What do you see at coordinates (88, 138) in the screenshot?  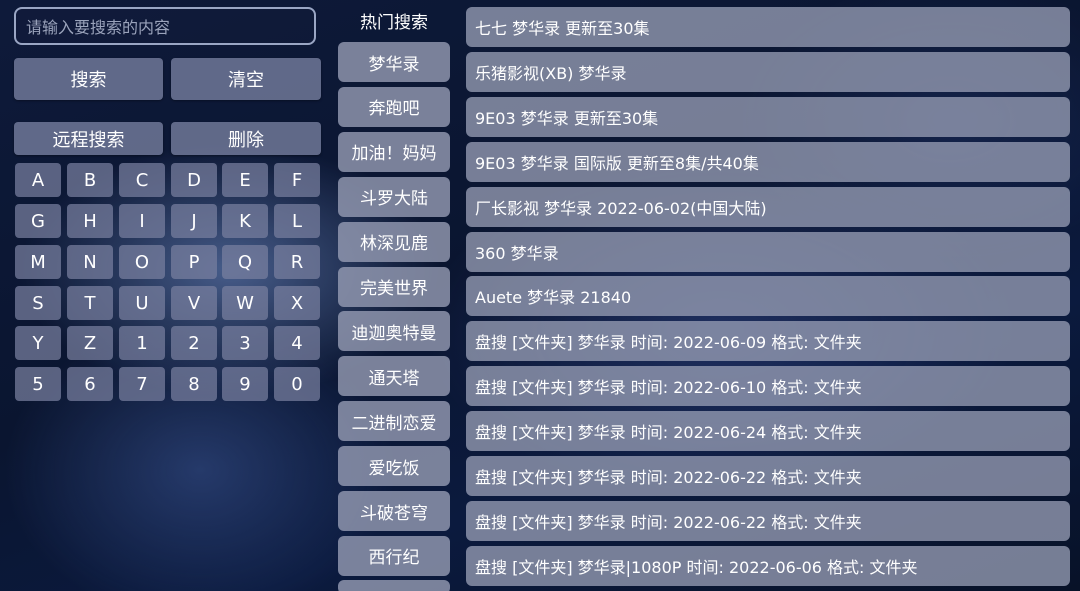 I see `remote-search-button: 远程搜索` at bounding box center [88, 138].